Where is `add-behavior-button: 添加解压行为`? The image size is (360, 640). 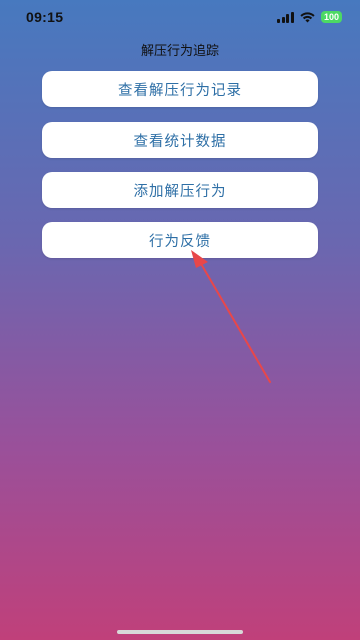 add-behavior-button: 添加解压行为 is located at coordinates (180, 190).